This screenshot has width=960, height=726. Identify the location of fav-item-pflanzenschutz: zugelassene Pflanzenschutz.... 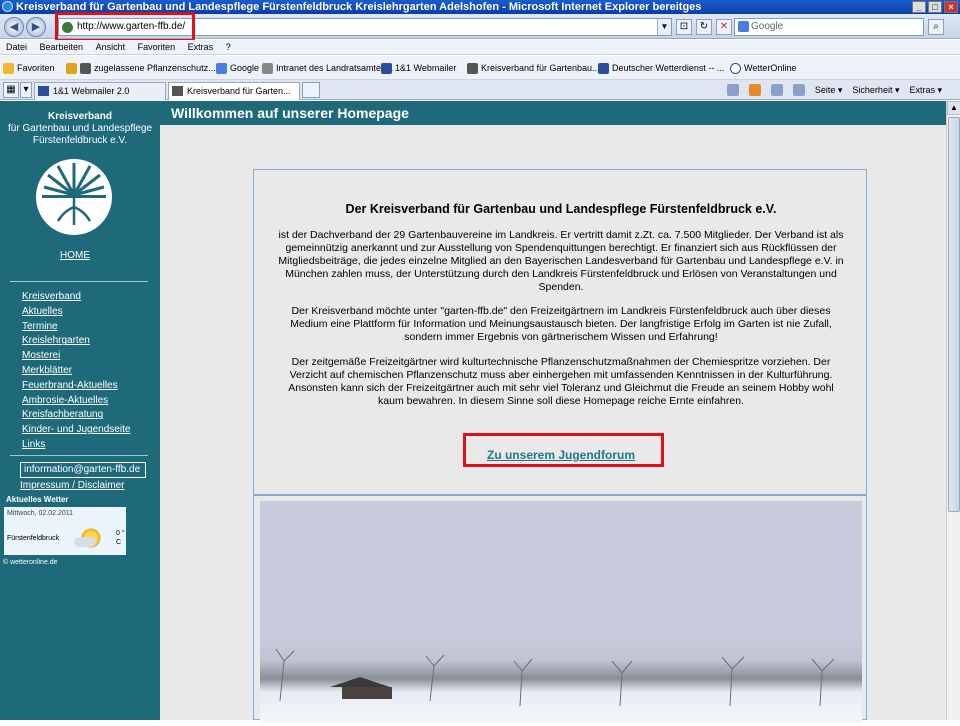
(141, 67).